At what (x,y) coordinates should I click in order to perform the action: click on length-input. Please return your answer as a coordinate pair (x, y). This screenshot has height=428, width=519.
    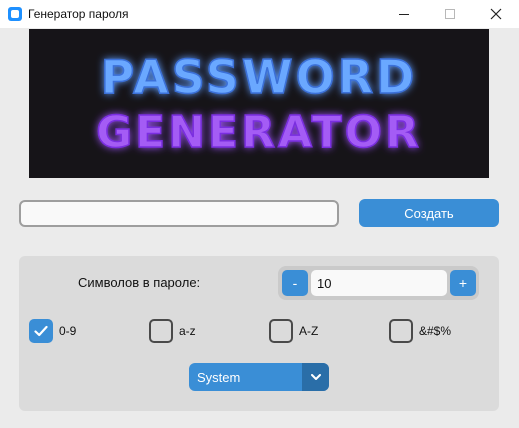
    Looking at the image, I should click on (379, 283).